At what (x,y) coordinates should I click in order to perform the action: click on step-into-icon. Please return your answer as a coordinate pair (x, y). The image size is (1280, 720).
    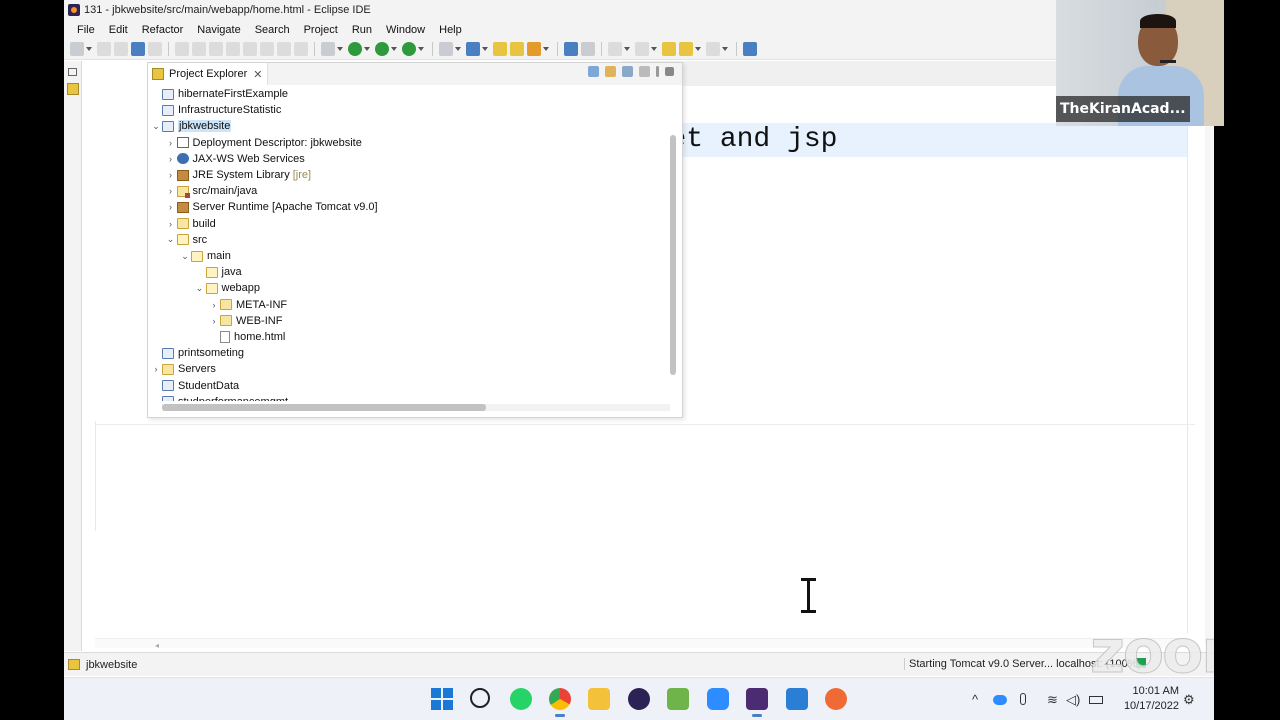
    Looking at the image, I should click on (250, 49).